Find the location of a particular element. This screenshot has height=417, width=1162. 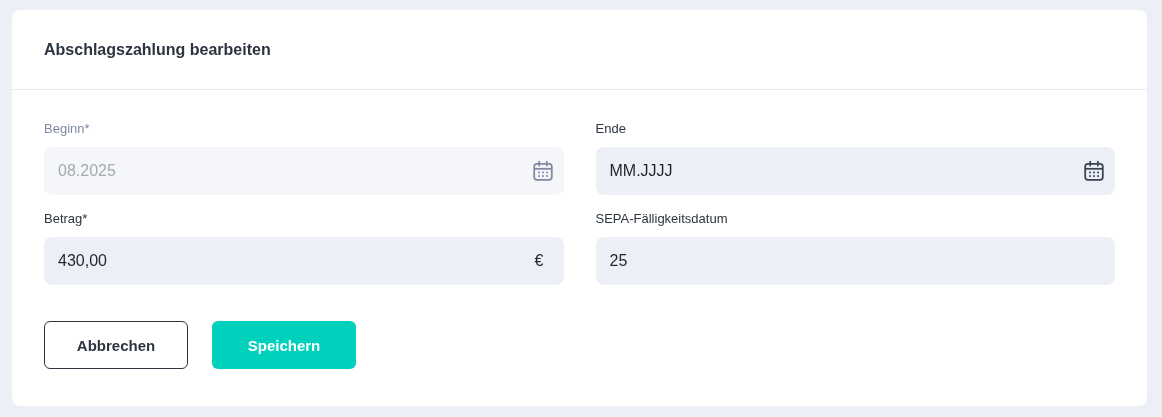

calendar-icon is located at coordinates (1094, 171).